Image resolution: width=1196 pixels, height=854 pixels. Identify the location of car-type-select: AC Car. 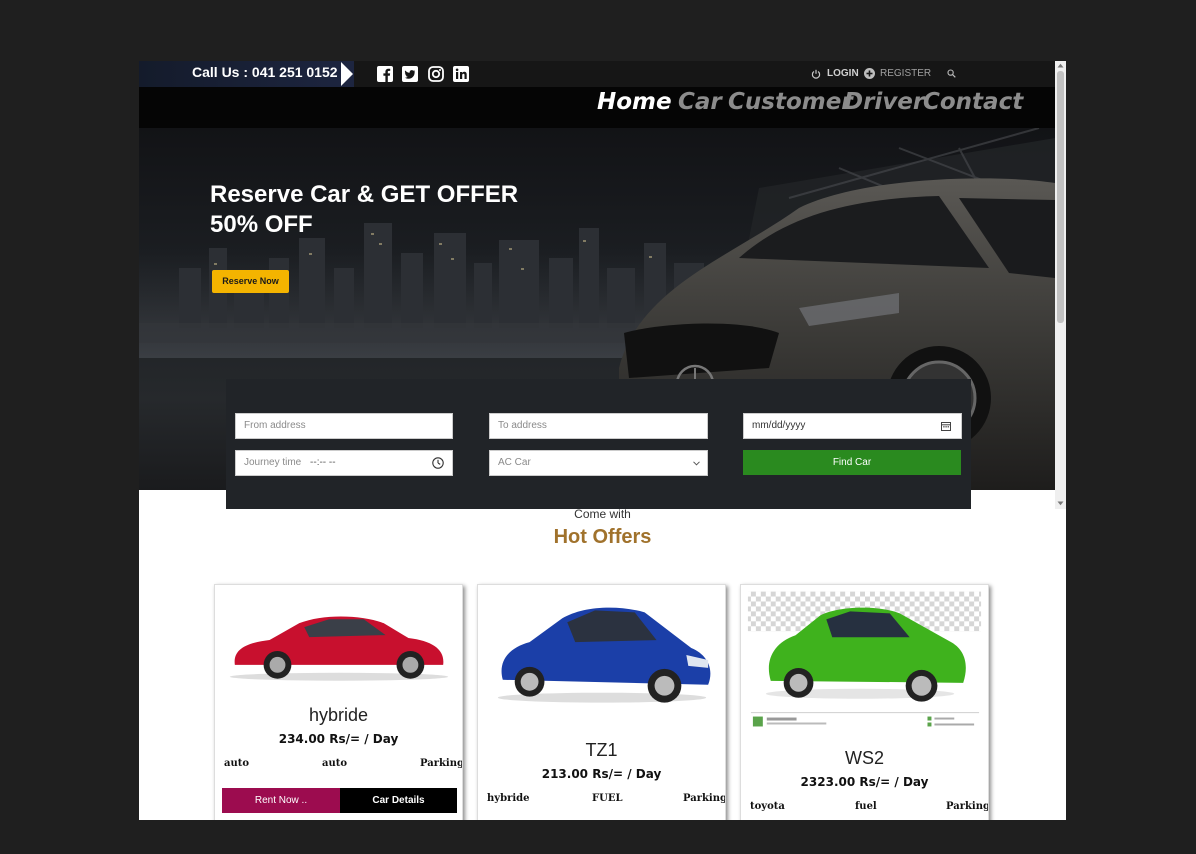
(598, 463).